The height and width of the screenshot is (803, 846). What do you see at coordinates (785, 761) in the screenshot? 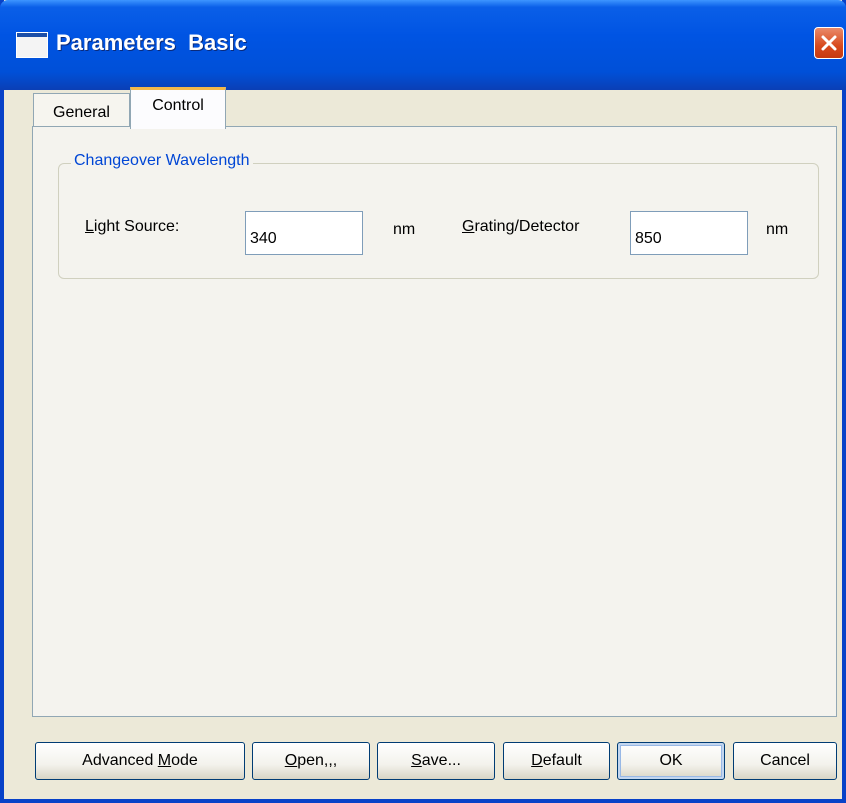
I see `cancel-button: Cancel` at bounding box center [785, 761].